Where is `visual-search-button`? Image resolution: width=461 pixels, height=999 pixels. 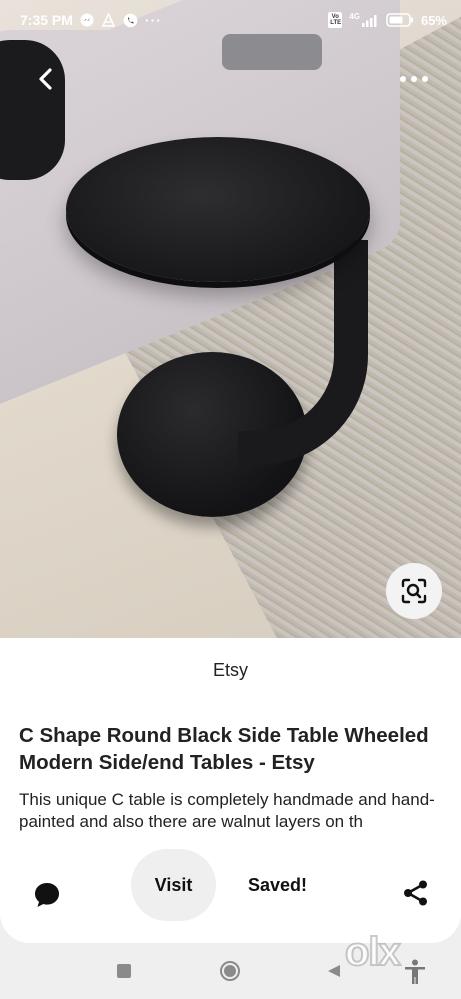 visual-search-button is located at coordinates (414, 591).